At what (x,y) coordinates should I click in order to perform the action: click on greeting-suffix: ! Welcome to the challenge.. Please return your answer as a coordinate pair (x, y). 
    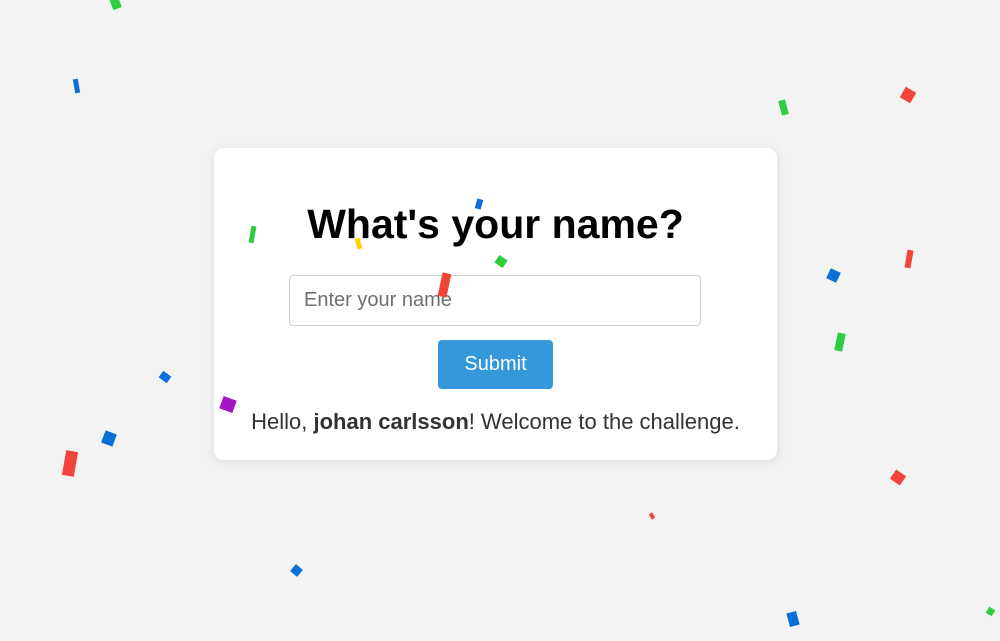
    Looking at the image, I should click on (604, 421).